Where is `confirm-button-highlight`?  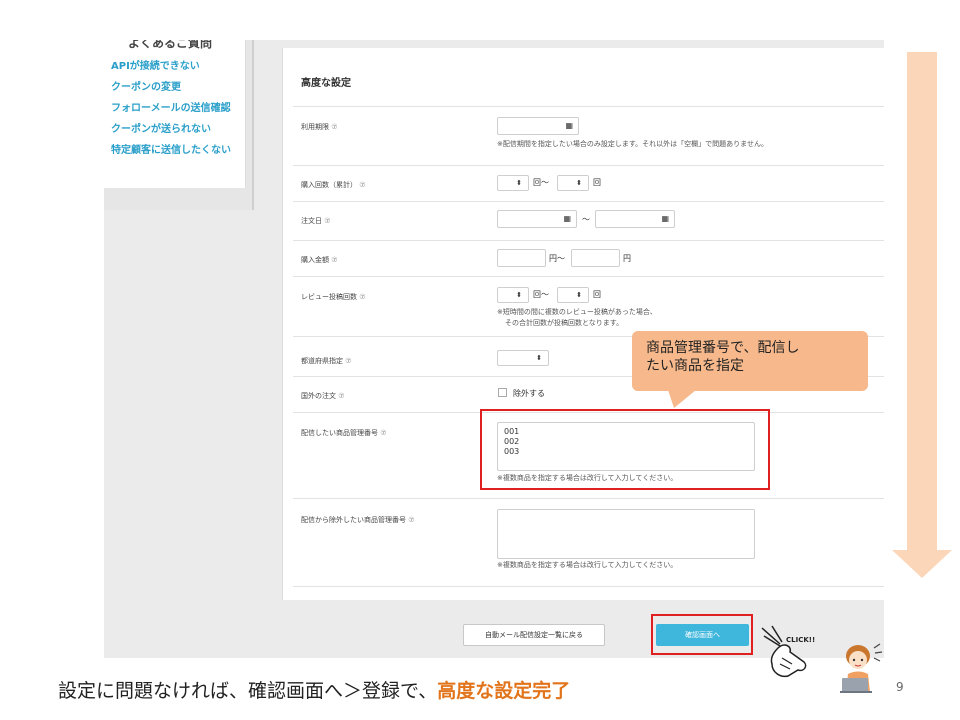
confirm-button-highlight is located at coordinates (702, 634).